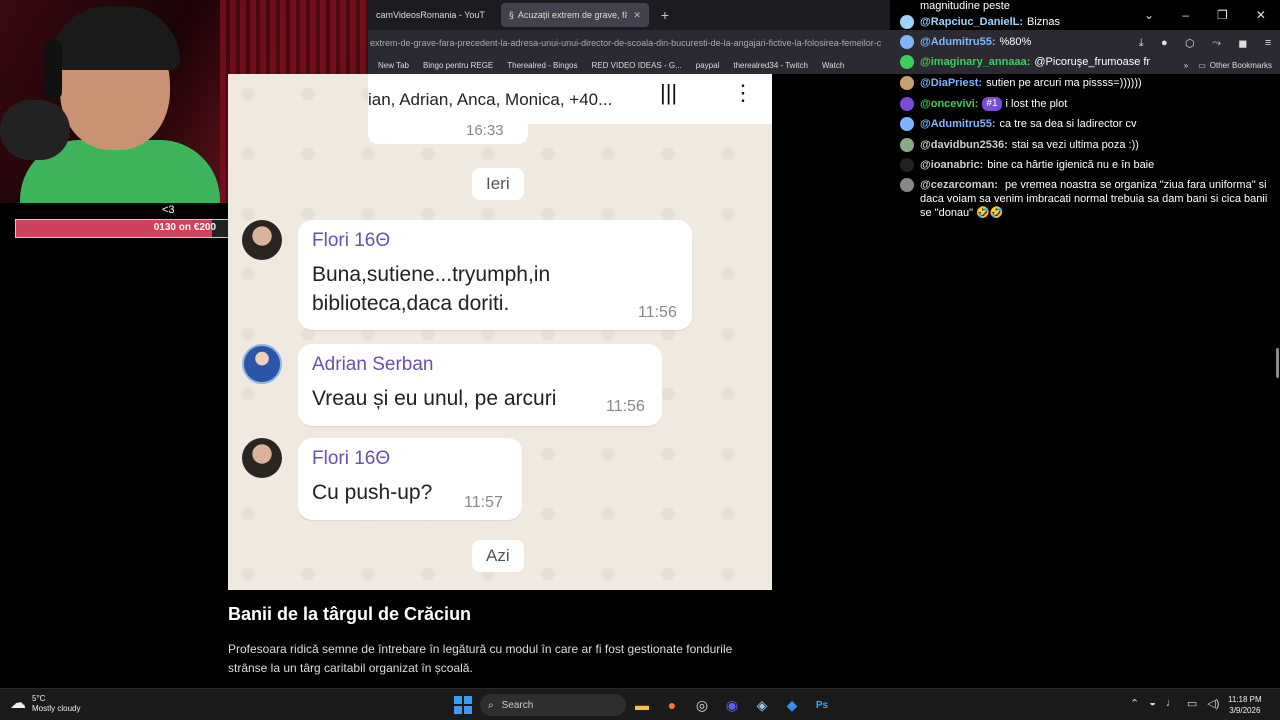 The height and width of the screenshot is (720, 1280). What do you see at coordinates (972, 22) in the screenshot?
I see `chat-username: @Rapciuc_DanielL:` at bounding box center [972, 22].